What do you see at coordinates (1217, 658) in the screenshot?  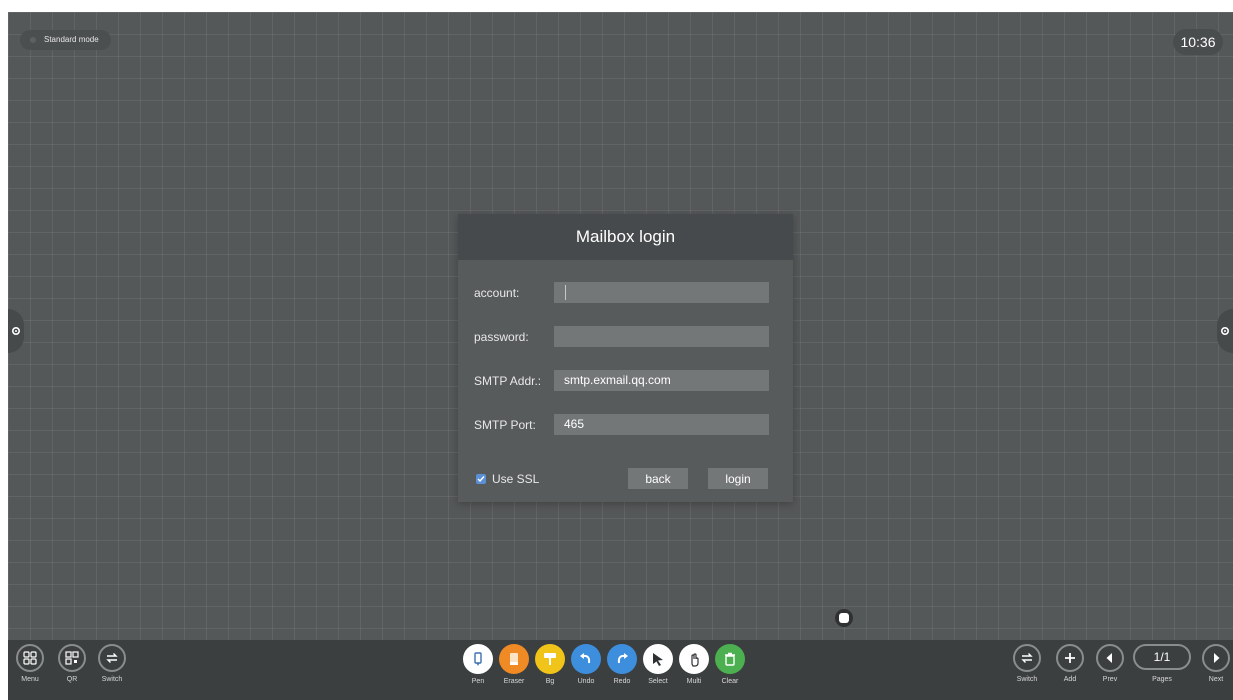 I see `next-icon` at bounding box center [1217, 658].